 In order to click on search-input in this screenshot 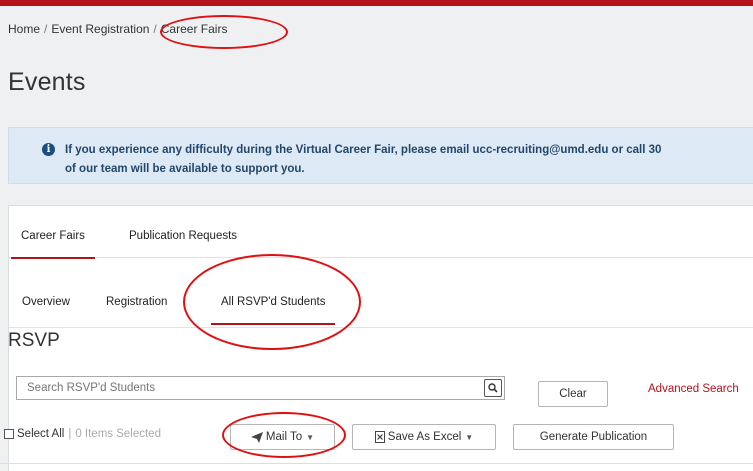, I will do `click(260, 388)`.